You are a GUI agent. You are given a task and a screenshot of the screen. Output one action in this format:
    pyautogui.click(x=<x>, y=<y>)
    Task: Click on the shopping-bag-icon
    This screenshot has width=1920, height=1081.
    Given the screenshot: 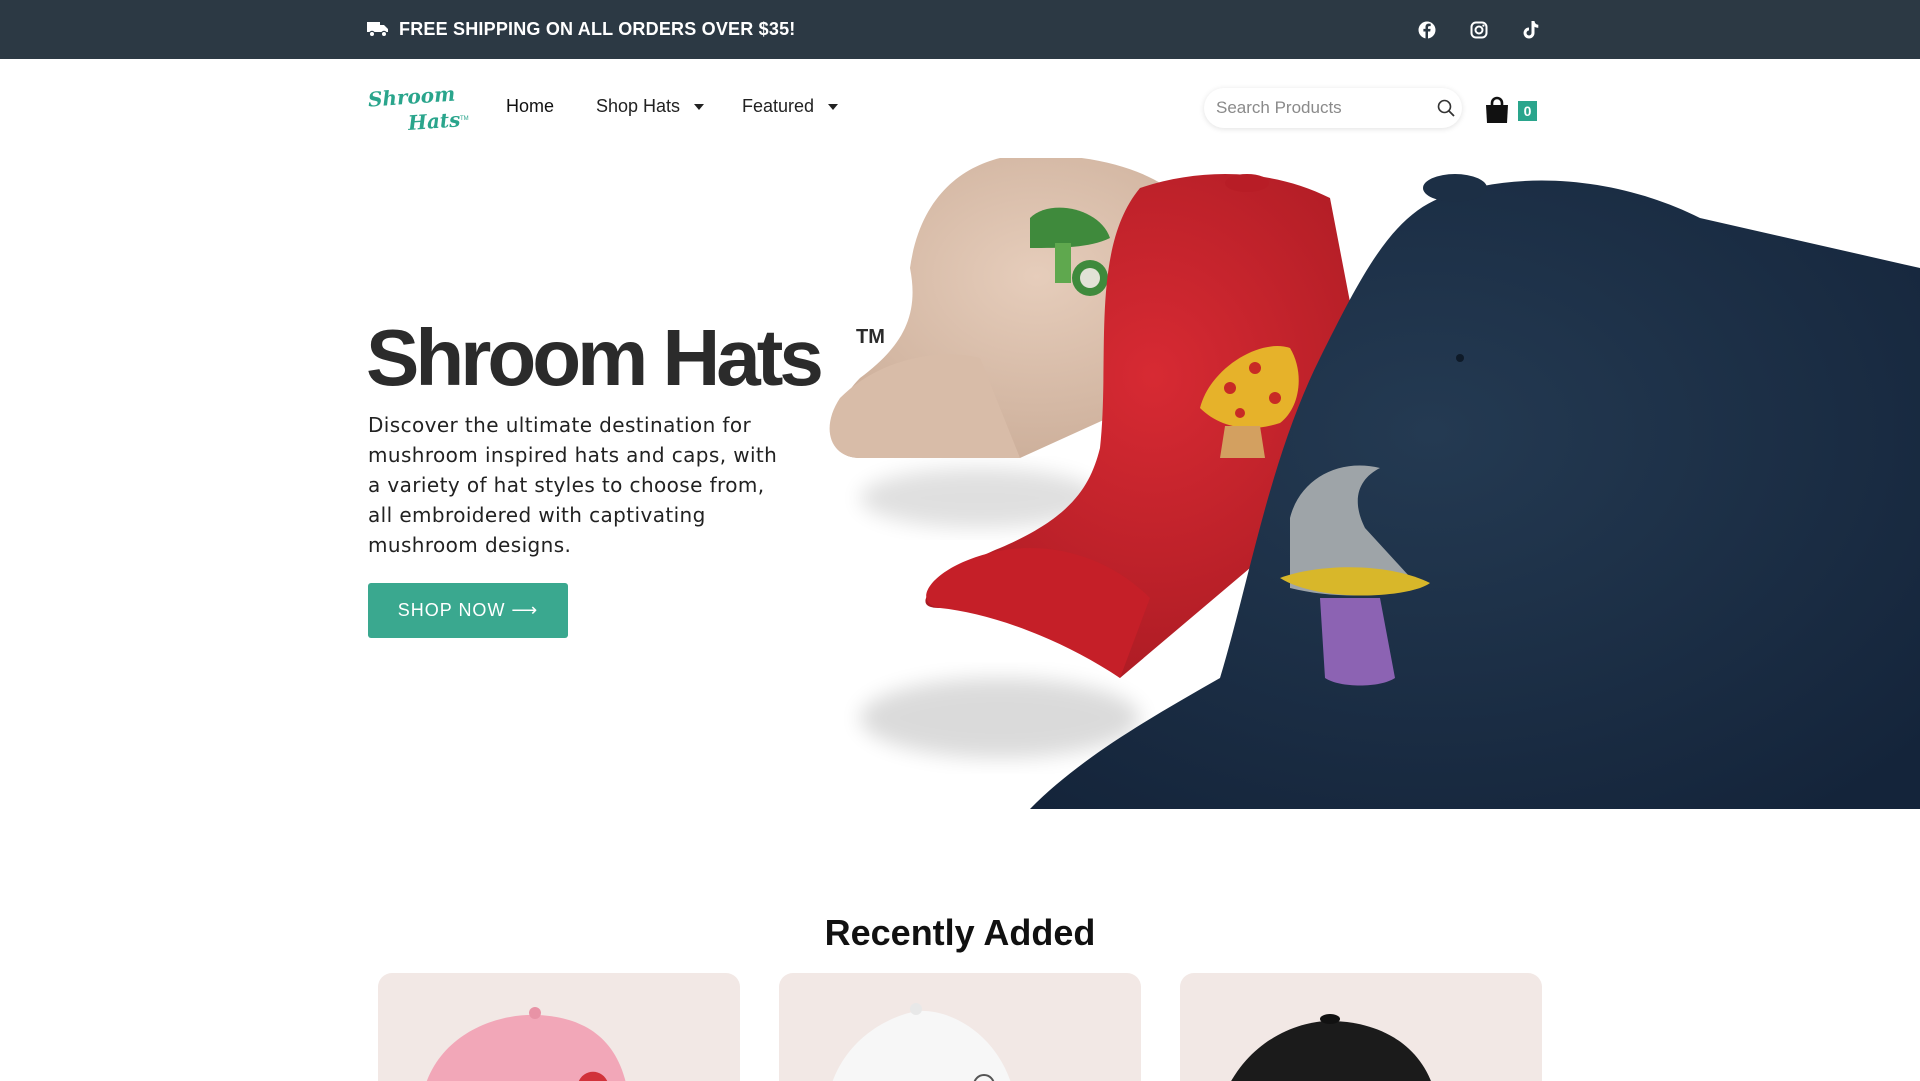 What is the action you would take?
    pyautogui.click(x=1497, y=109)
    